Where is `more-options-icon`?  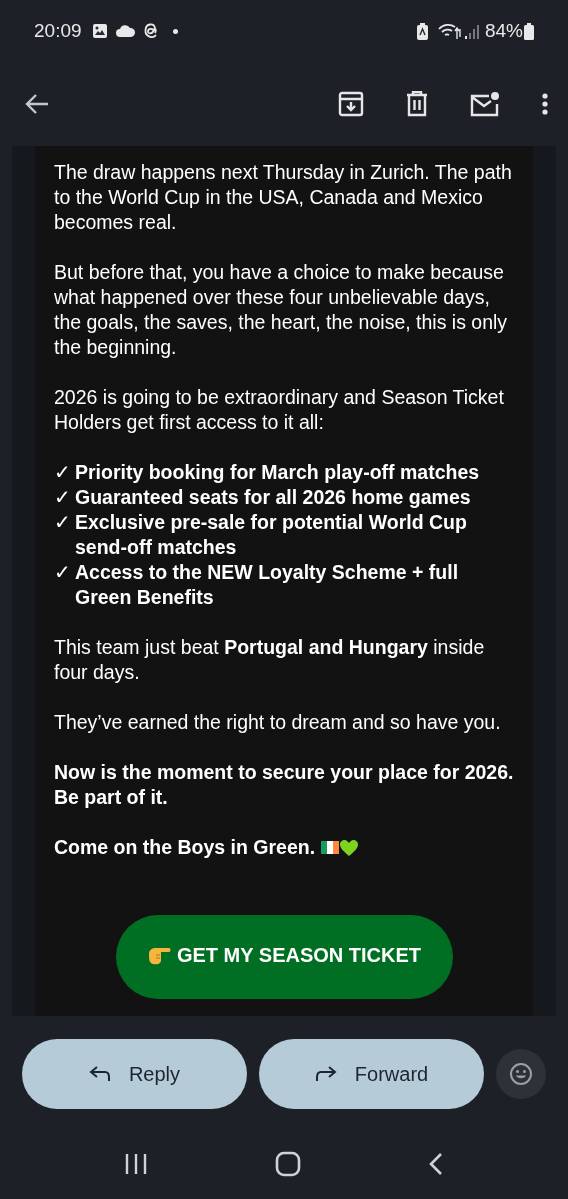
more-options-icon is located at coordinates (545, 104).